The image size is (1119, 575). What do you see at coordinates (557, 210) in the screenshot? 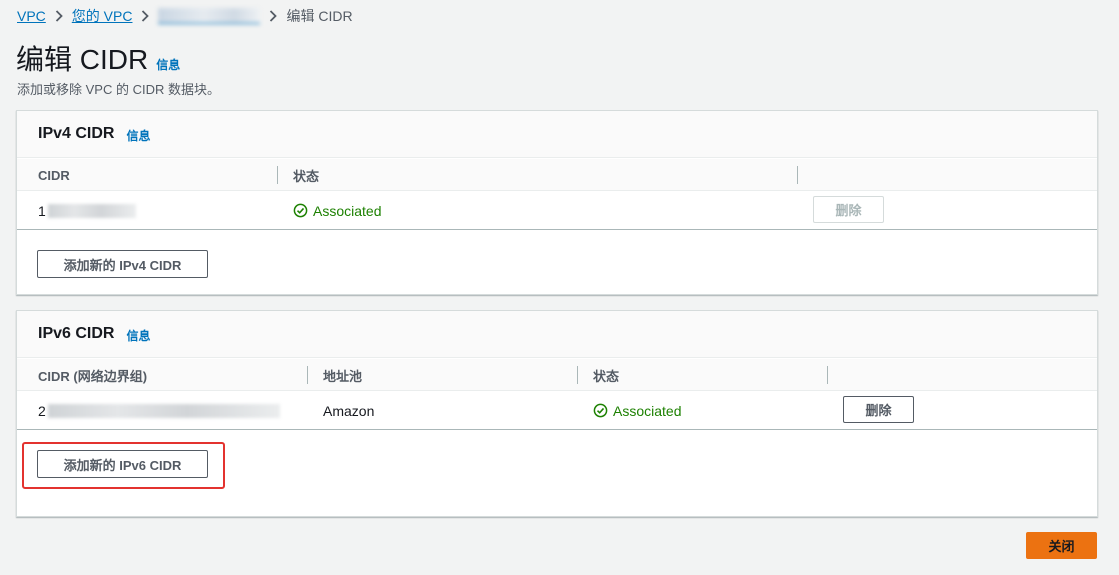
I see `table-row: 1 Associated 删除` at bounding box center [557, 210].